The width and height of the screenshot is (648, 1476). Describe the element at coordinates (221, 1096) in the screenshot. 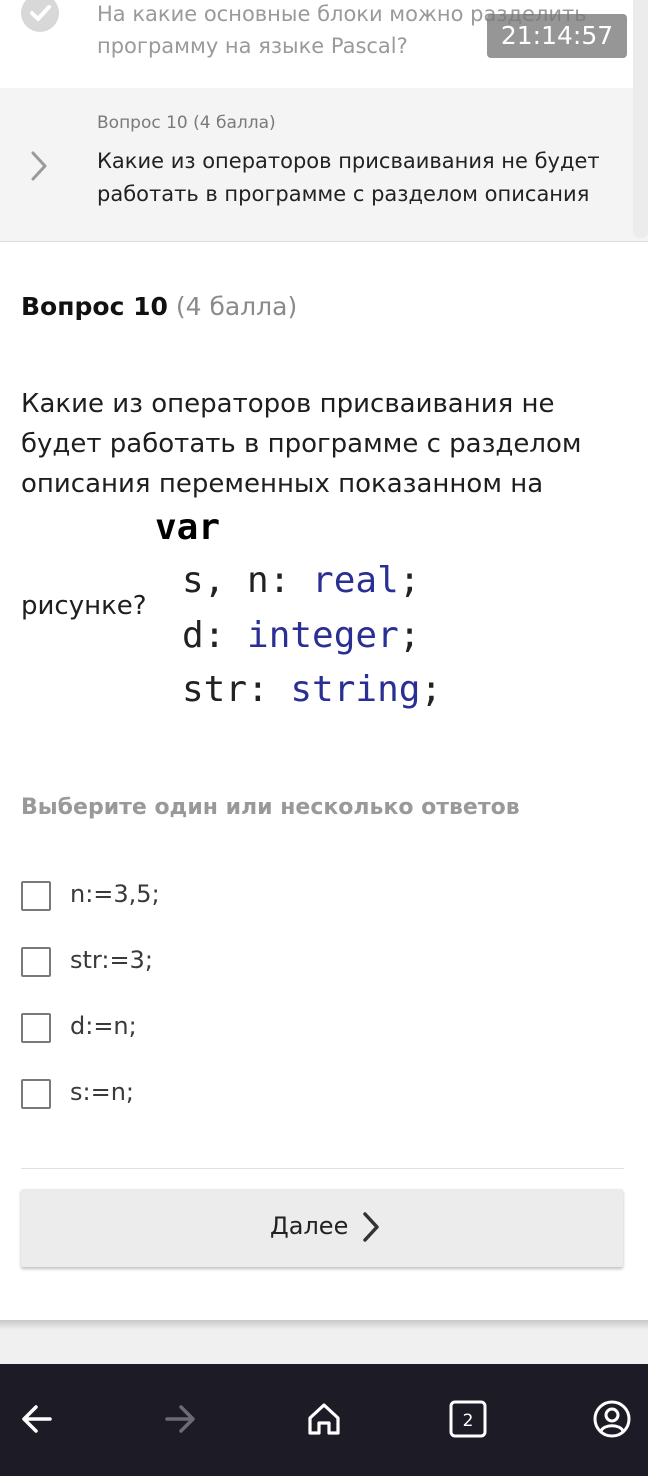

I see `answer-option: s:=n;` at that location.